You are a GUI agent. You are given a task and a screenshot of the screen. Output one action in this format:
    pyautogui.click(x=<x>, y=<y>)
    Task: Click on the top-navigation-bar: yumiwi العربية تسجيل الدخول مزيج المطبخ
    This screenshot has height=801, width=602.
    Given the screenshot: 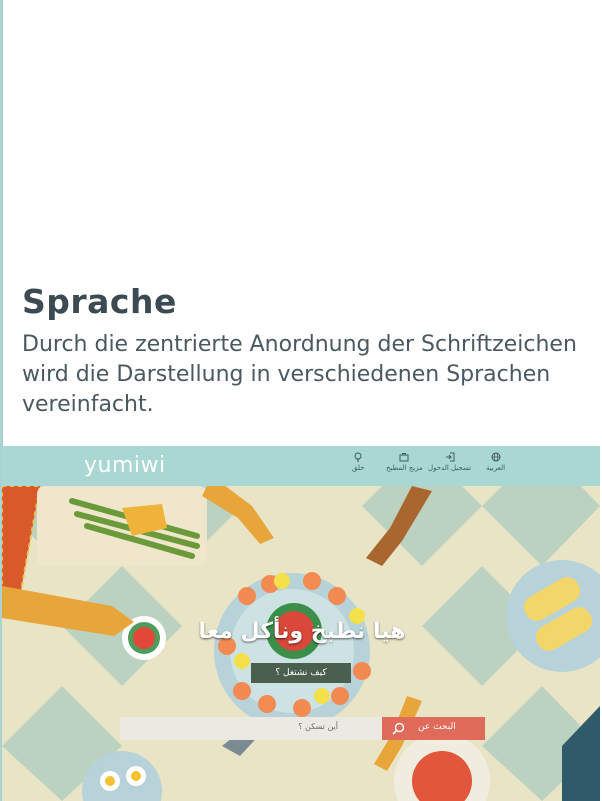 What is the action you would take?
    pyautogui.click(x=301, y=466)
    